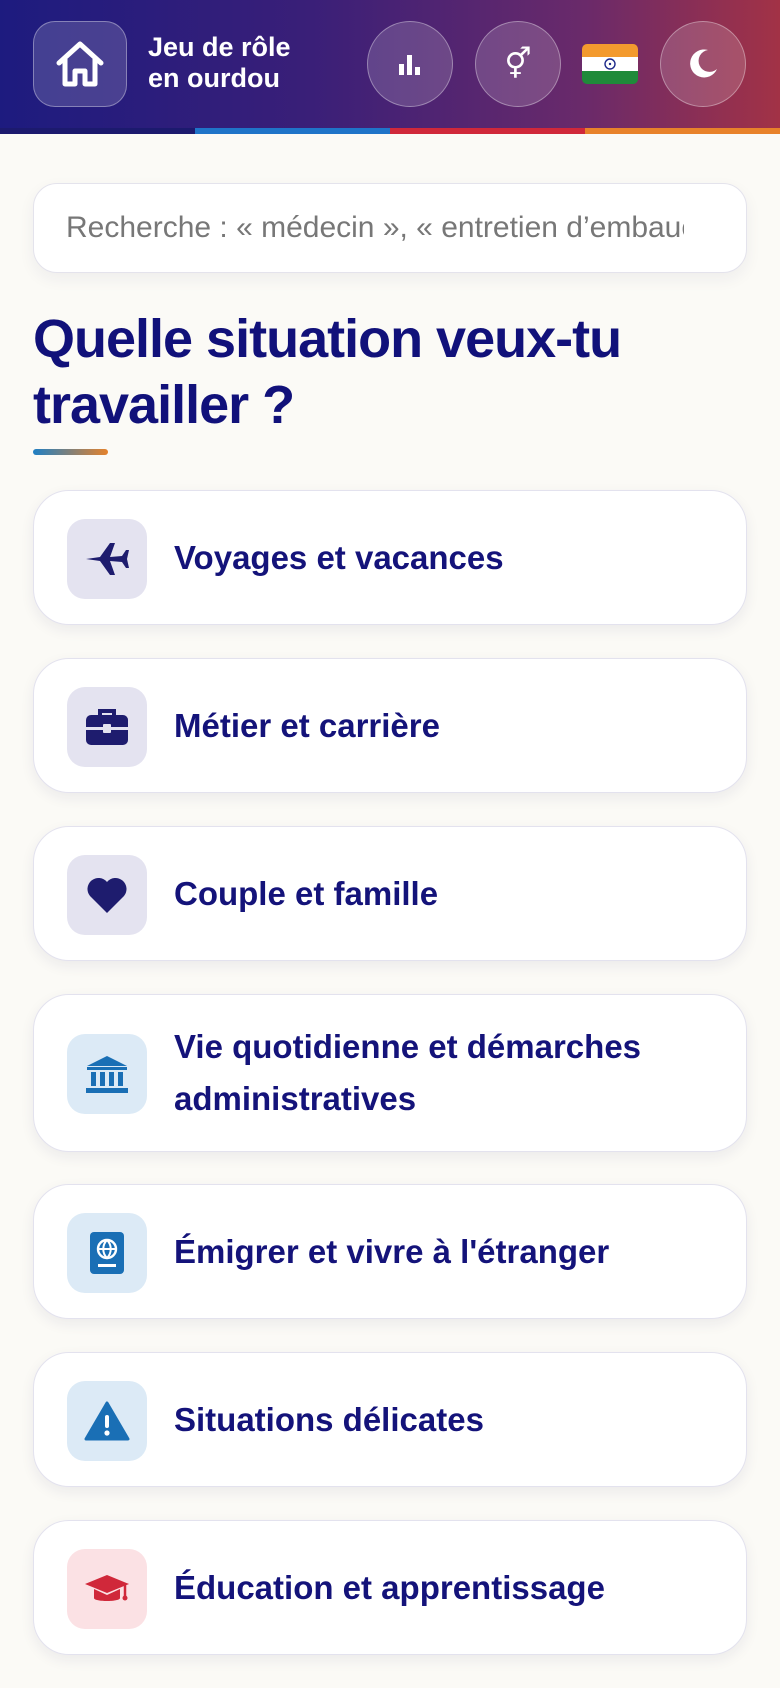  Describe the element at coordinates (307, 725) in the screenshot. I see `category-label: Métier et carrière` at that location.